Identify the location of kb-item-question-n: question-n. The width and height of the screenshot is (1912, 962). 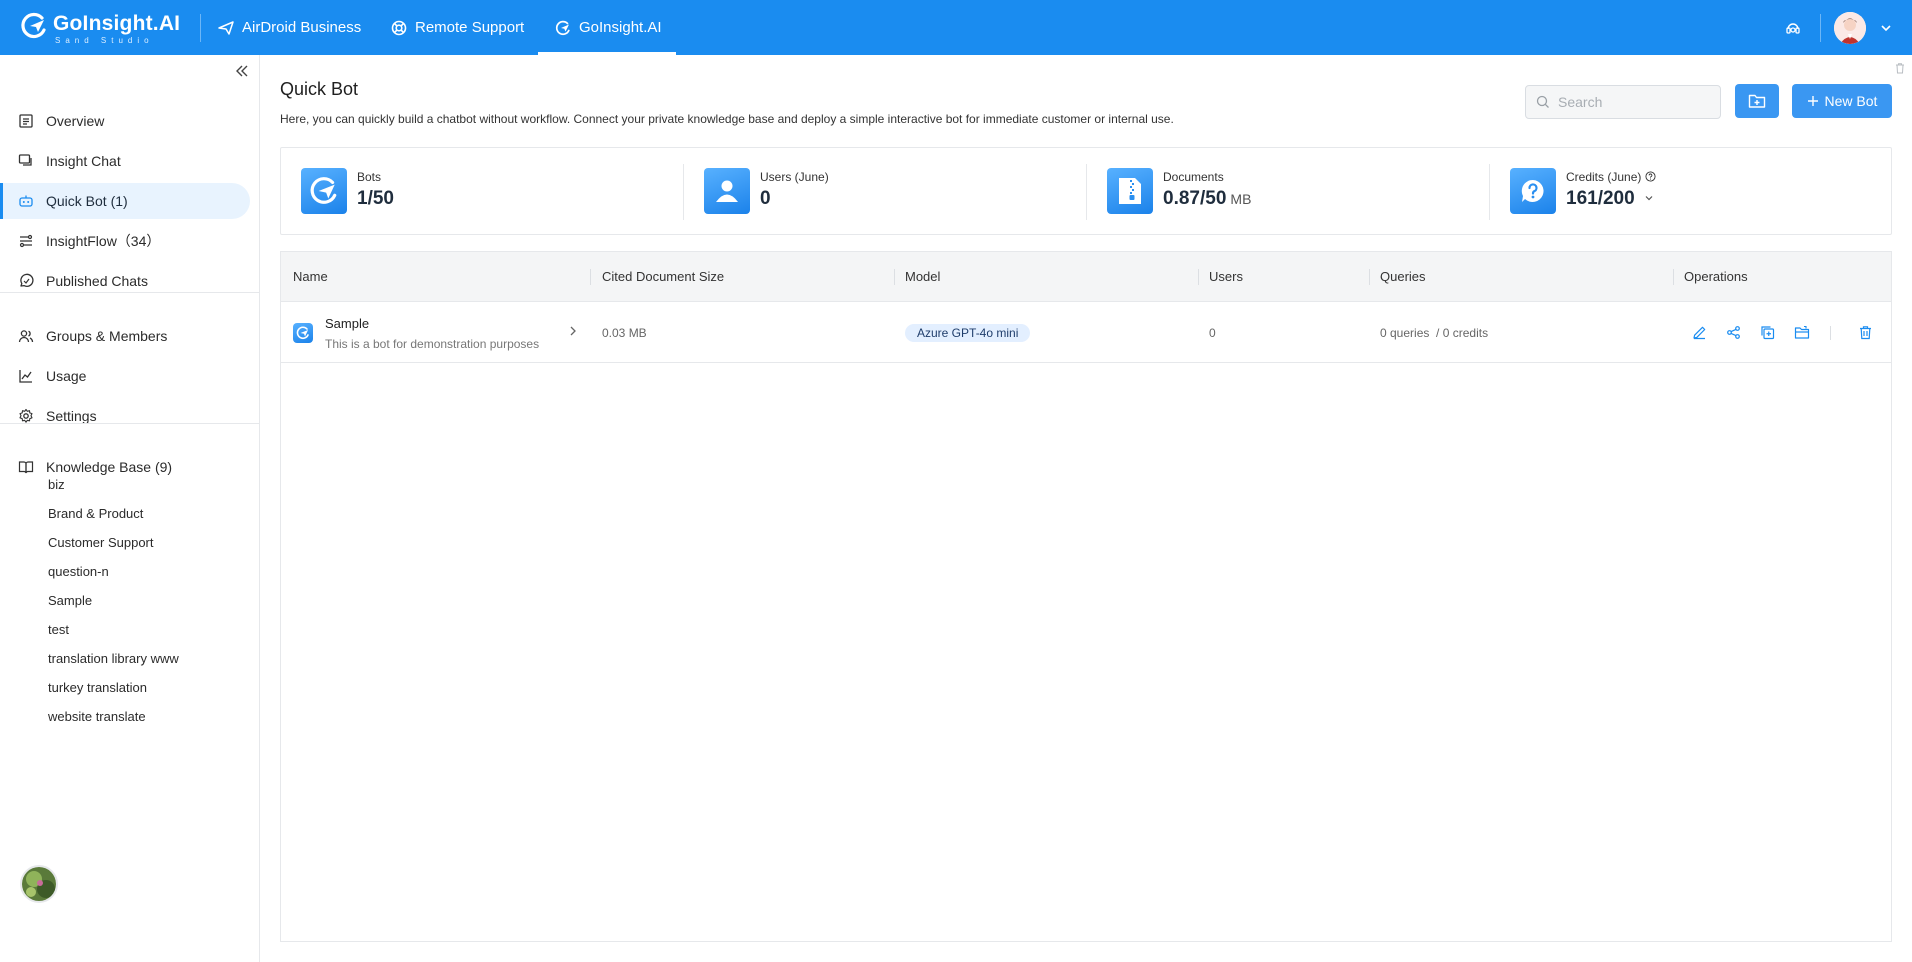
(78, 571).